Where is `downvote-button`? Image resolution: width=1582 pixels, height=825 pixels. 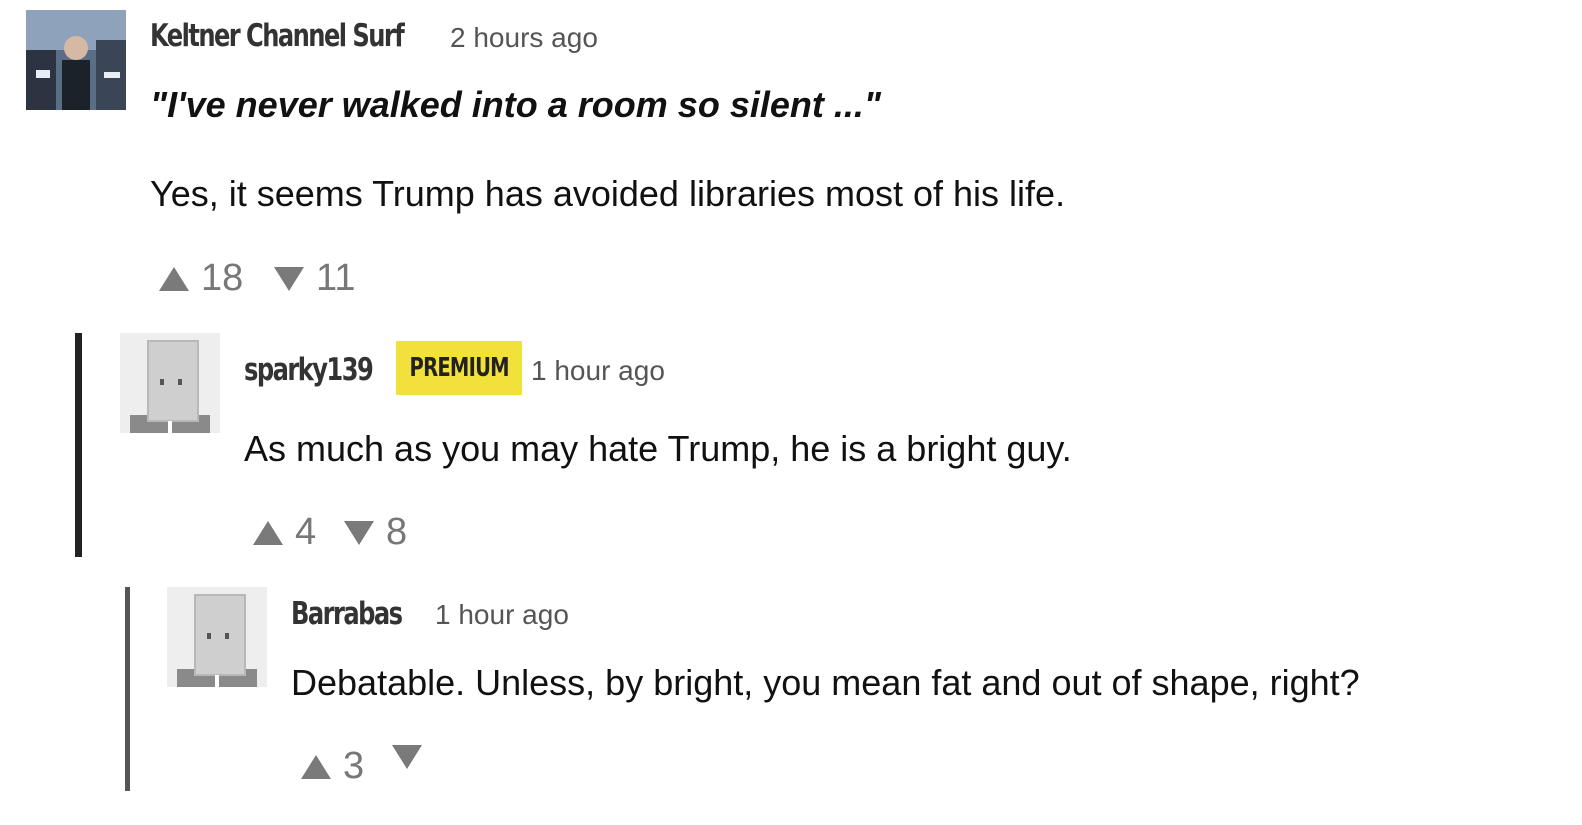
downvote-button is located at coordinates (413, 757).